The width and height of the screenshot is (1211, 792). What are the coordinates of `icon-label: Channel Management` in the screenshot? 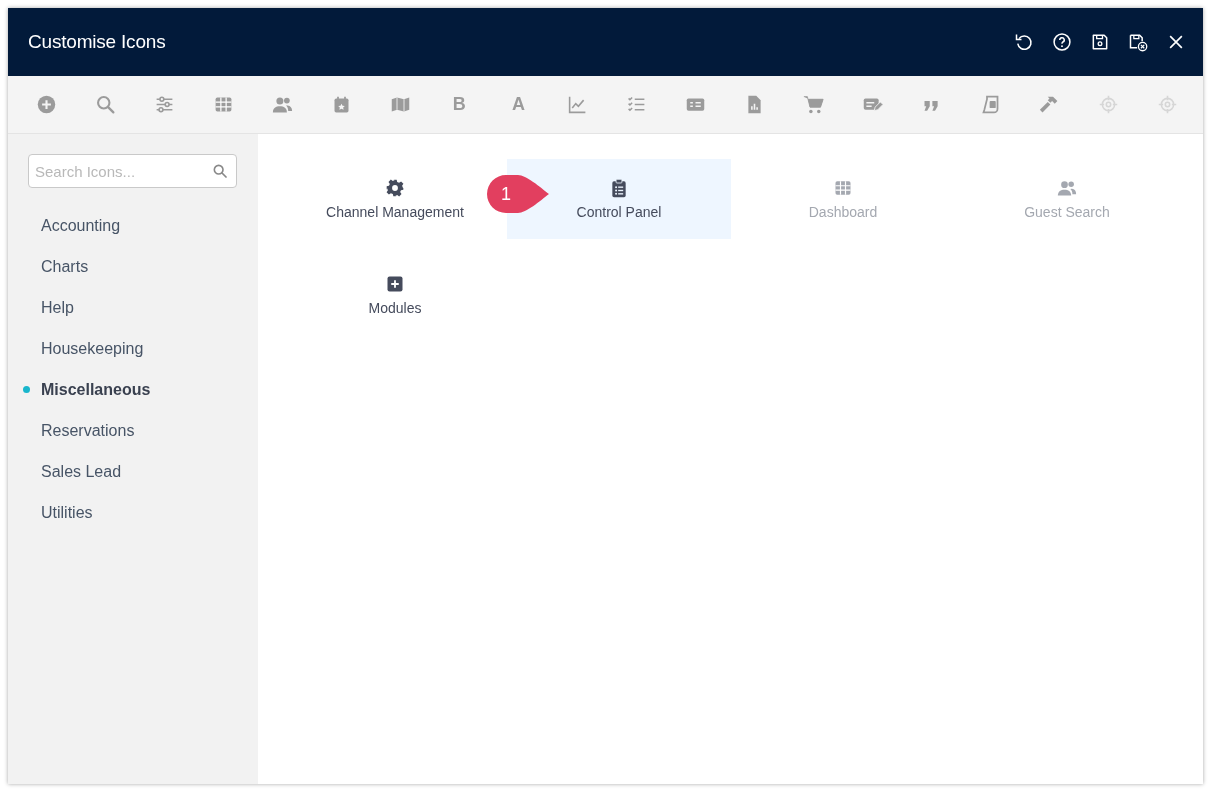 It's located at (395, 212).